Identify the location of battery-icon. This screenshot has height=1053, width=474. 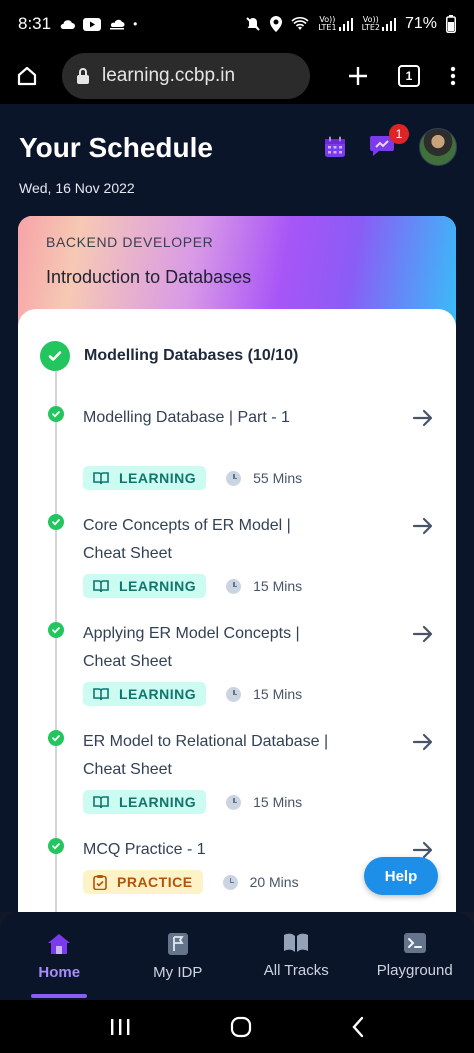
(451, 24).